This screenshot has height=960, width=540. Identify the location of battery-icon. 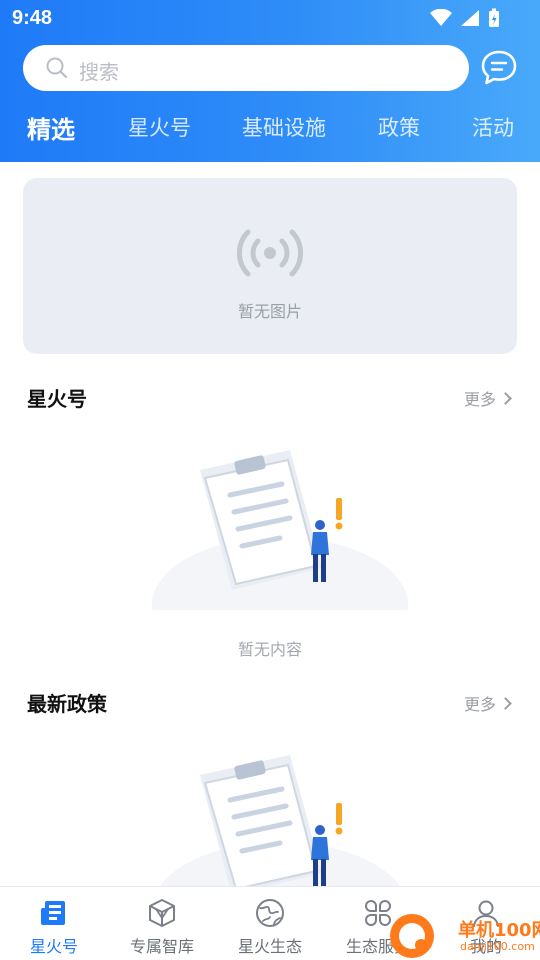
(494, 20).